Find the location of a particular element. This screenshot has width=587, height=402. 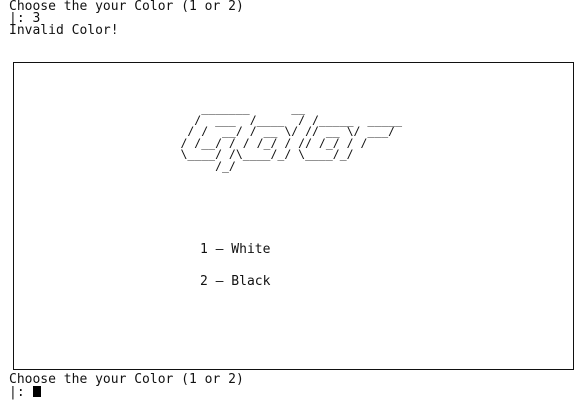

prompt-line-bottom: Choose the your Color (1 or 2) is located at coordinates (126, 379).